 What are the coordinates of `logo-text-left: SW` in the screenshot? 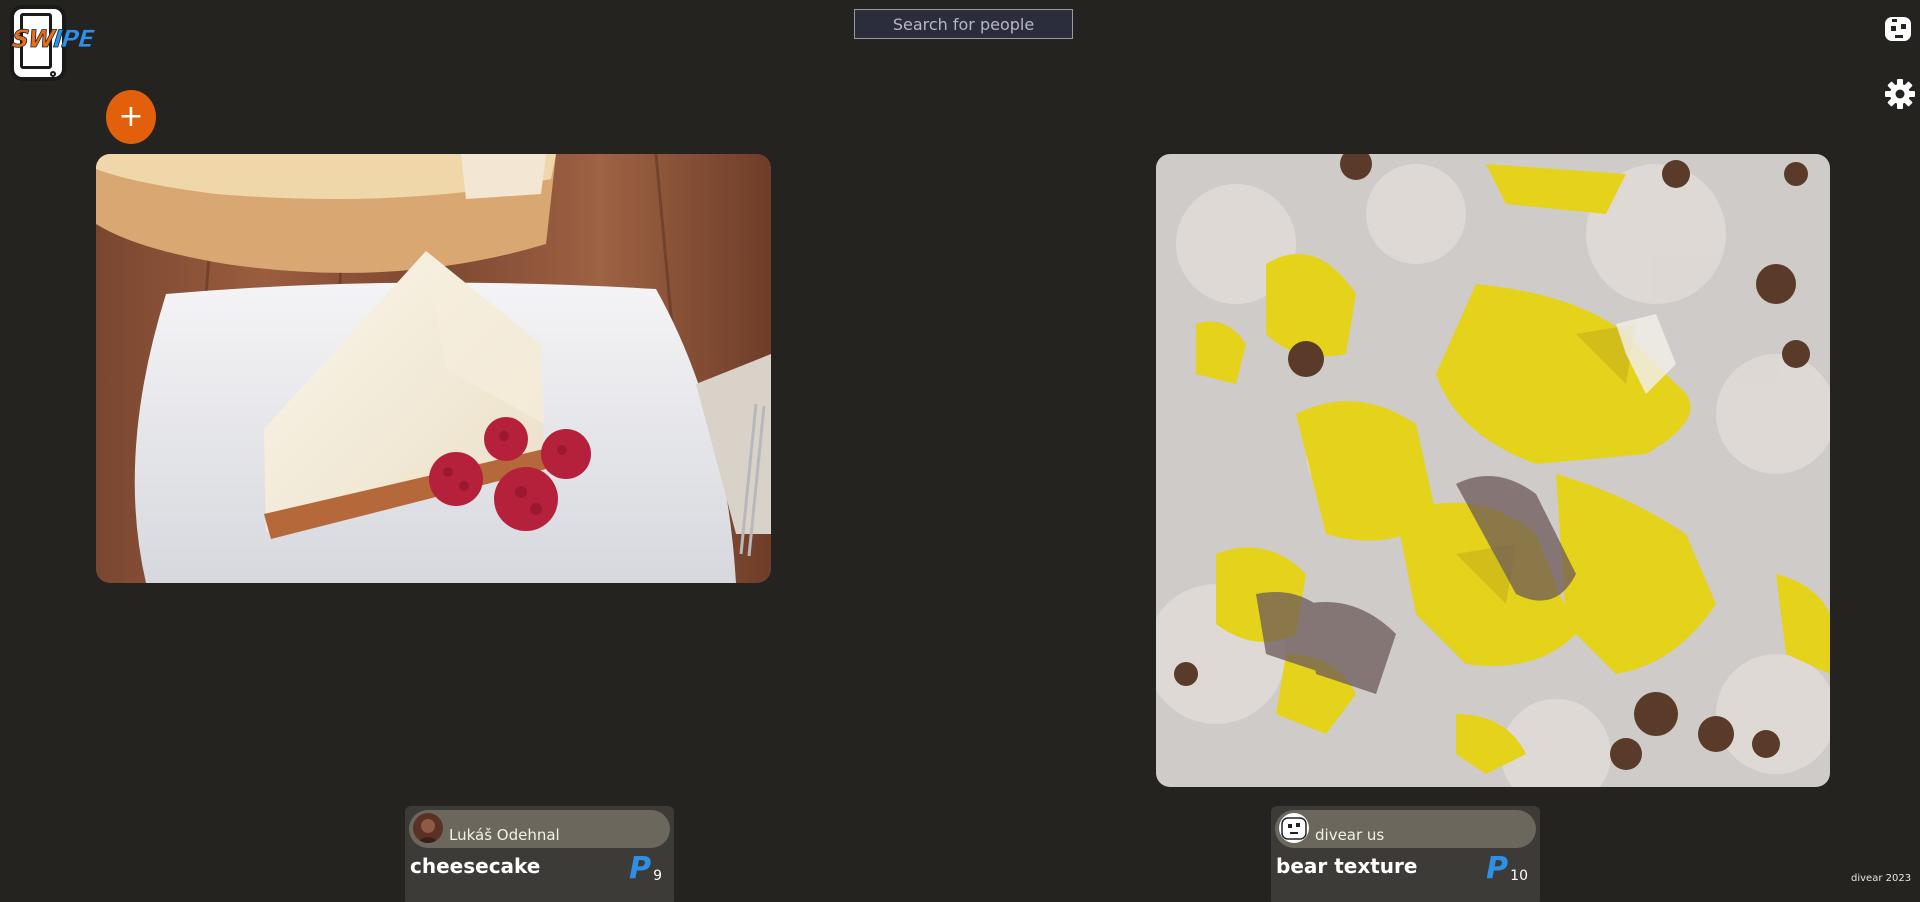 It's located at (33, 39).